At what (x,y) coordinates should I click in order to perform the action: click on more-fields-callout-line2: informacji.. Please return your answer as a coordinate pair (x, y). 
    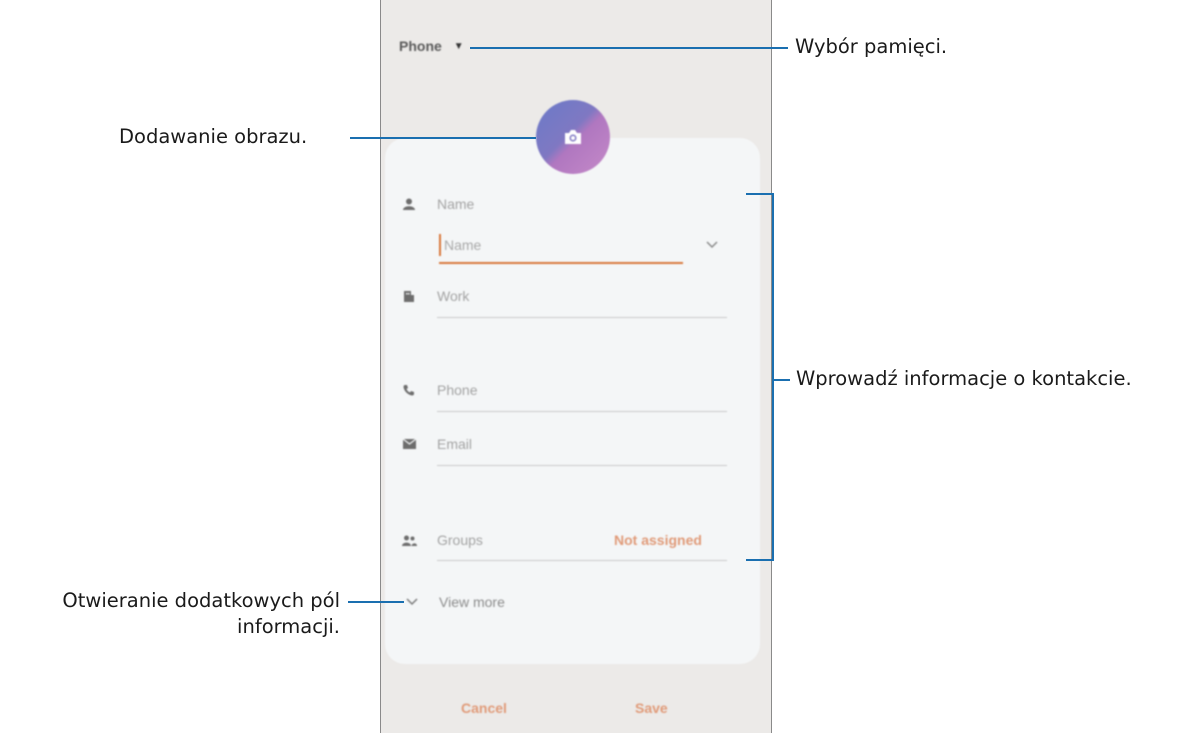
    Looking at the image, I should click on (288, 626).